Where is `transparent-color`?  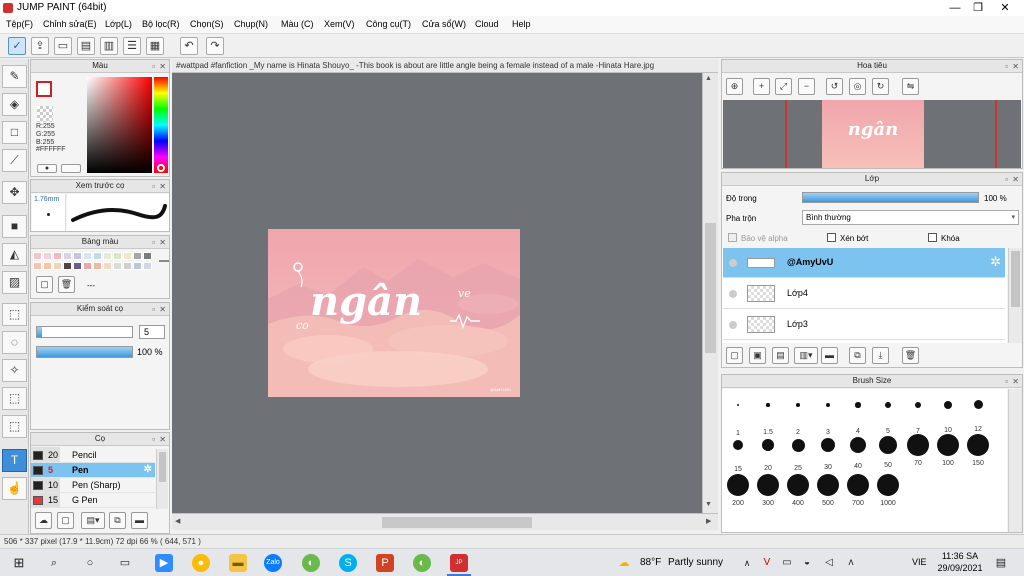
transparent-color is located at coordinates (45, 114).